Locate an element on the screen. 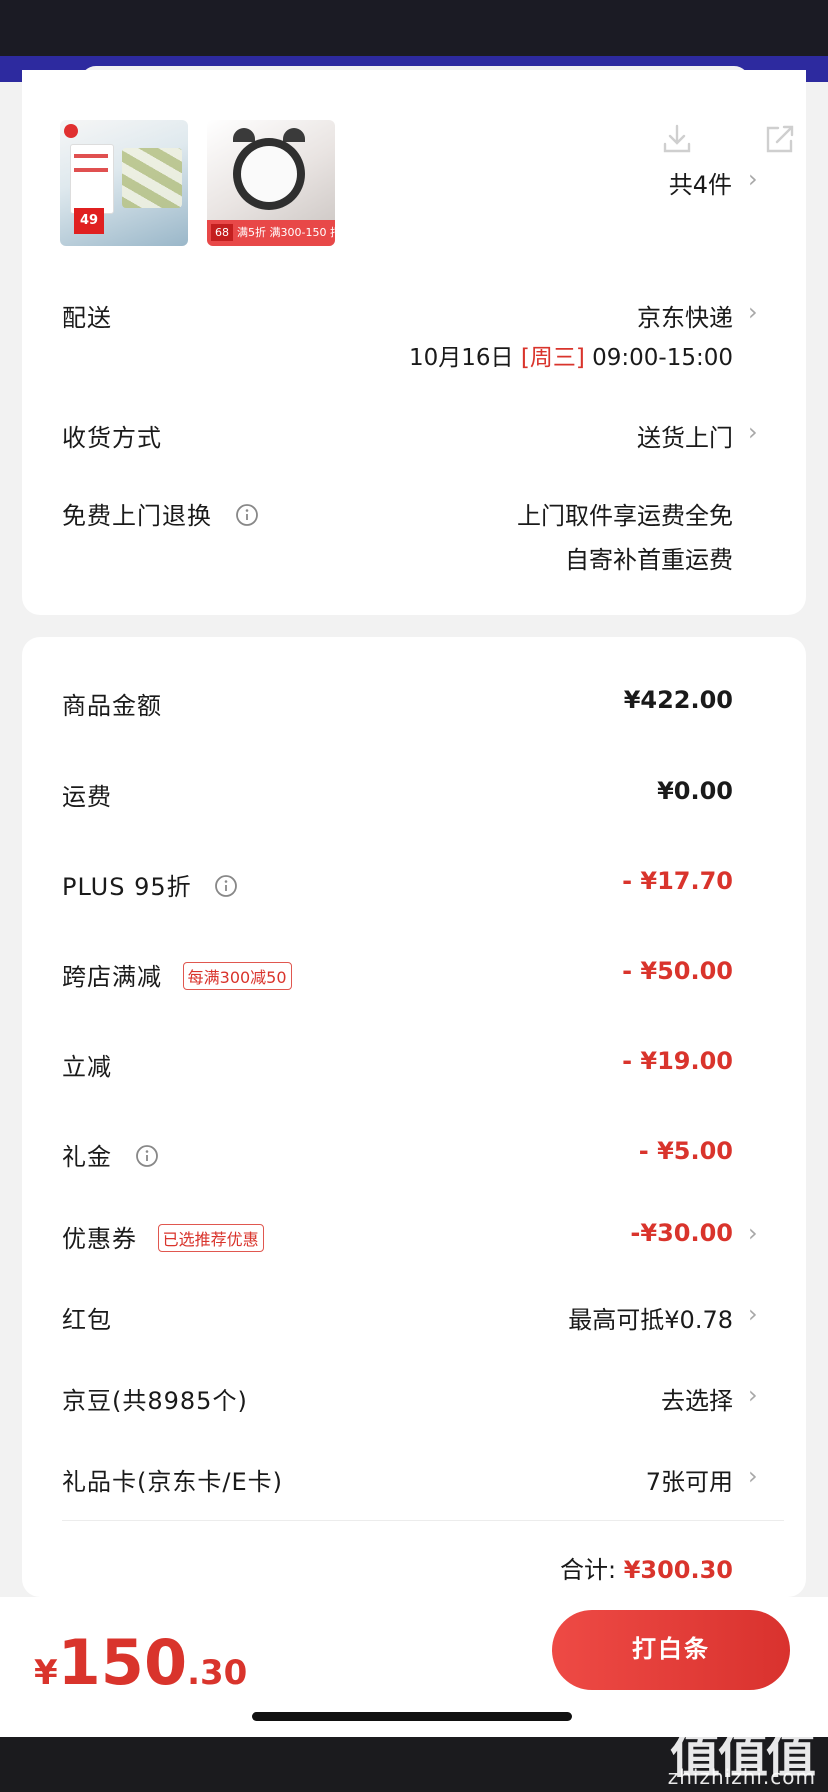 Image resolution: width=828 pixels, height=1792 pixels. item-count: 共4件 is located at coordinates (700, 185).